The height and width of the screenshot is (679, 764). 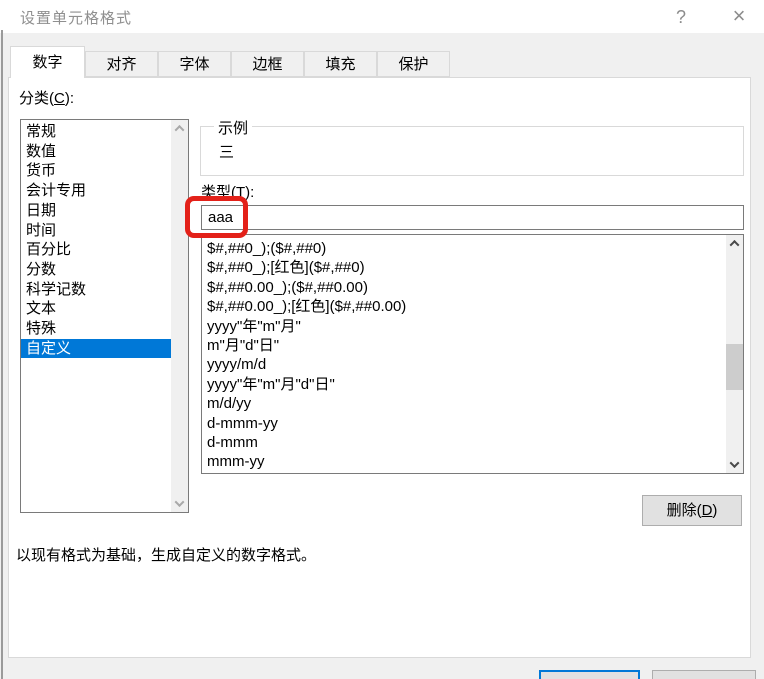 What do you see at coordinates (96, 171) in the screenshot?
I see `category-item: 货币` at bounding box center [96, 171].